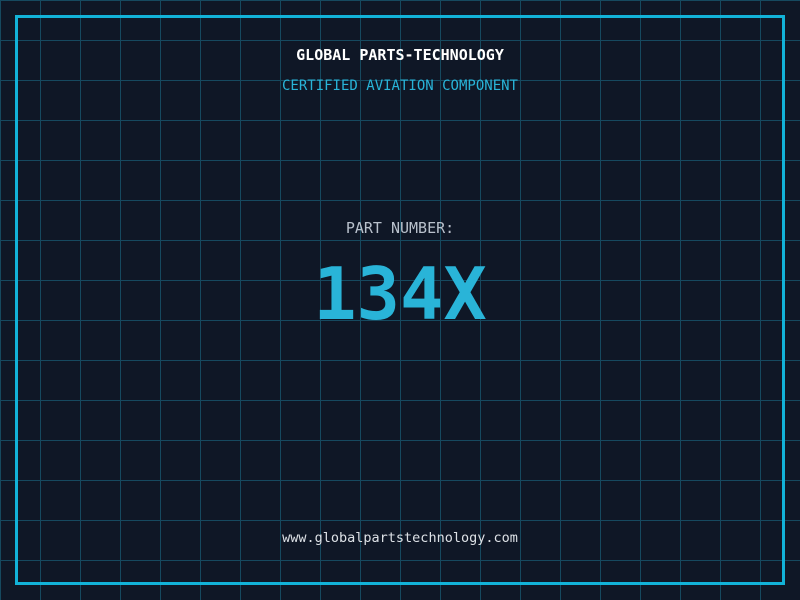 Image resolution: width=800 pixels, height=600 pixels. What do you see at coordinates (400, 55) in the screenshot?
I see `company-title: GLOBAL PARTS-TECHNOLOGY` at bounding box center [400, 55].